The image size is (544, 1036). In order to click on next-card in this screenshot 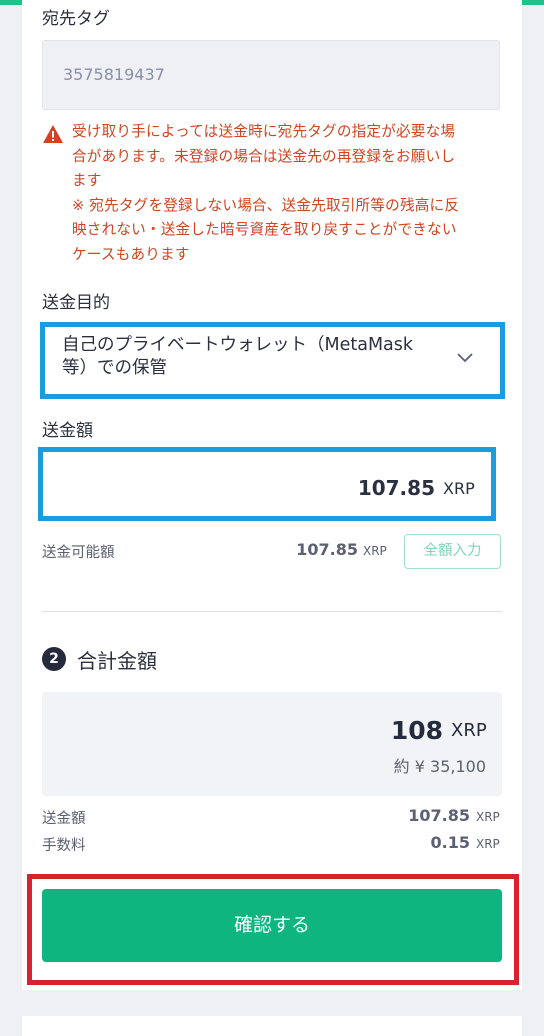, I will do `click(272, 1026)`.